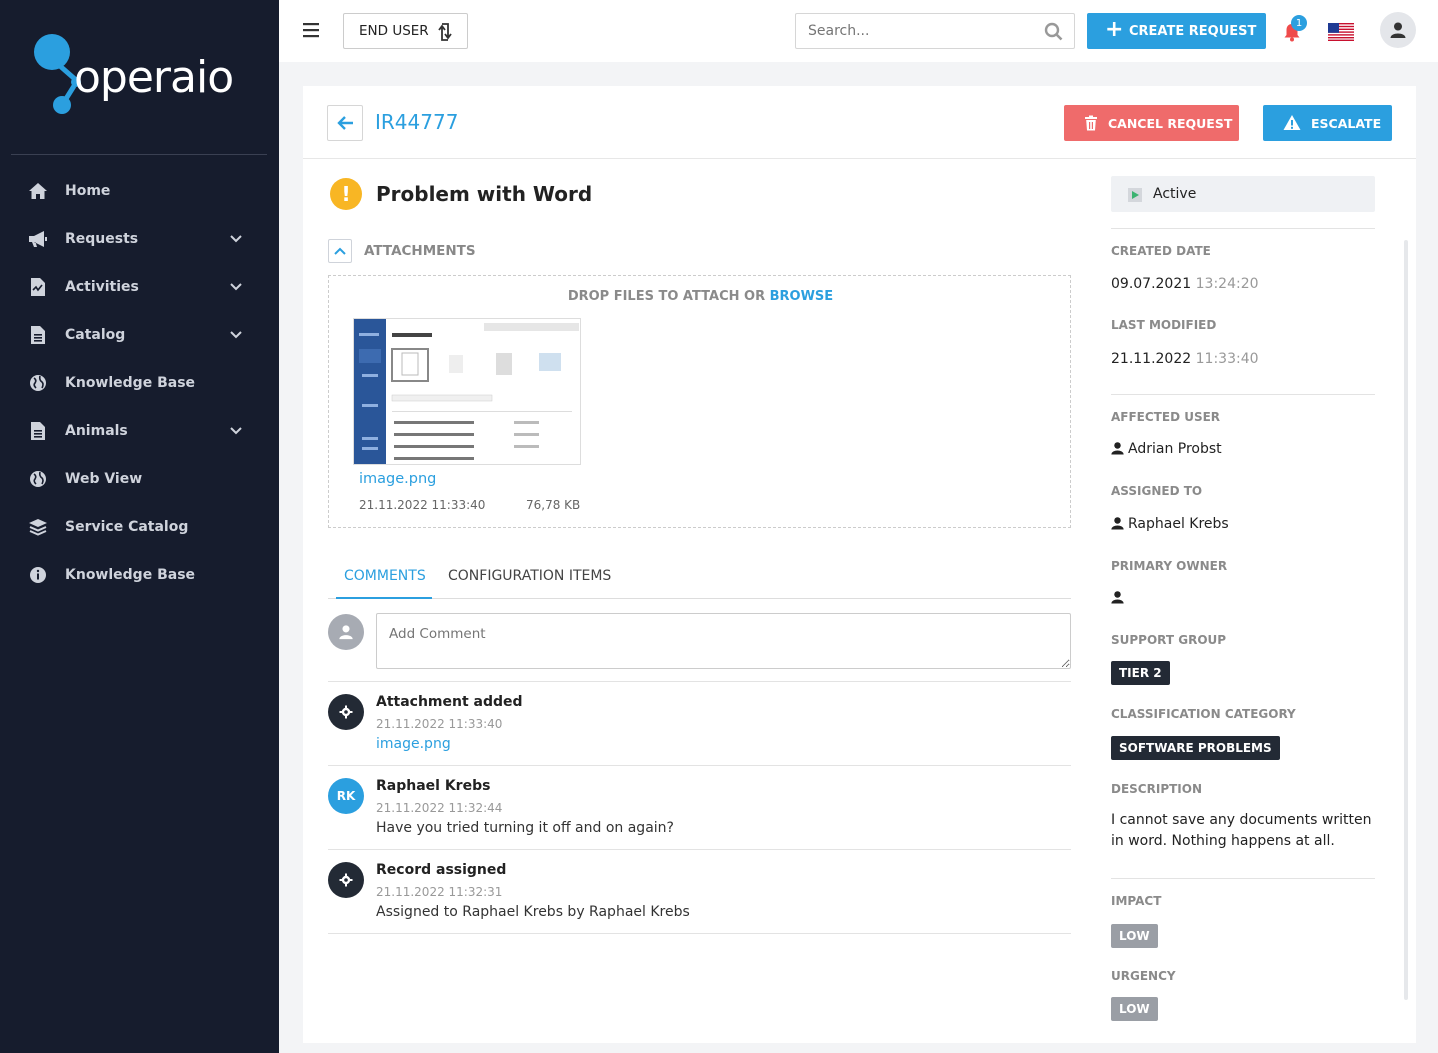 This screenshot has height=1053, width=1438. I want to click on created-date: 09.07.2021, so click(1151, 284).